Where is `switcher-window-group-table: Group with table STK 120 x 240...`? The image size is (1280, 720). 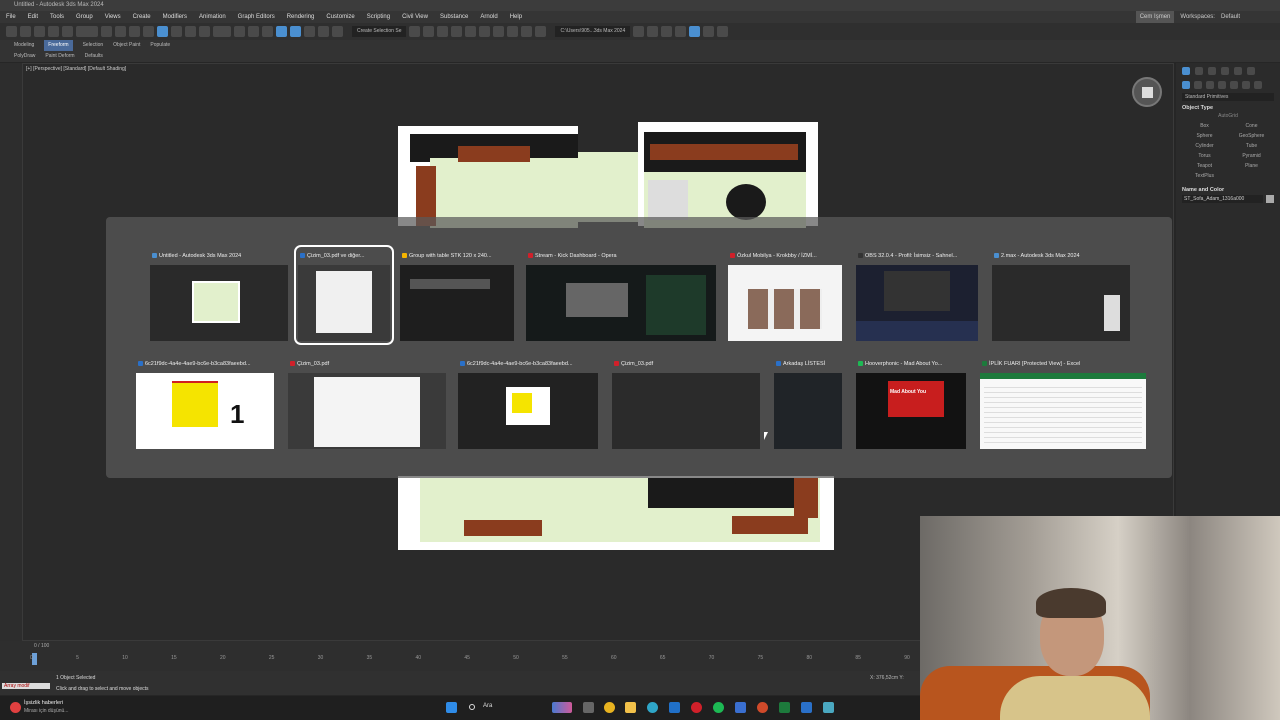 switcher-window-group-table: Group with table STK 120 x 240... is located at coordinates (457, 295).